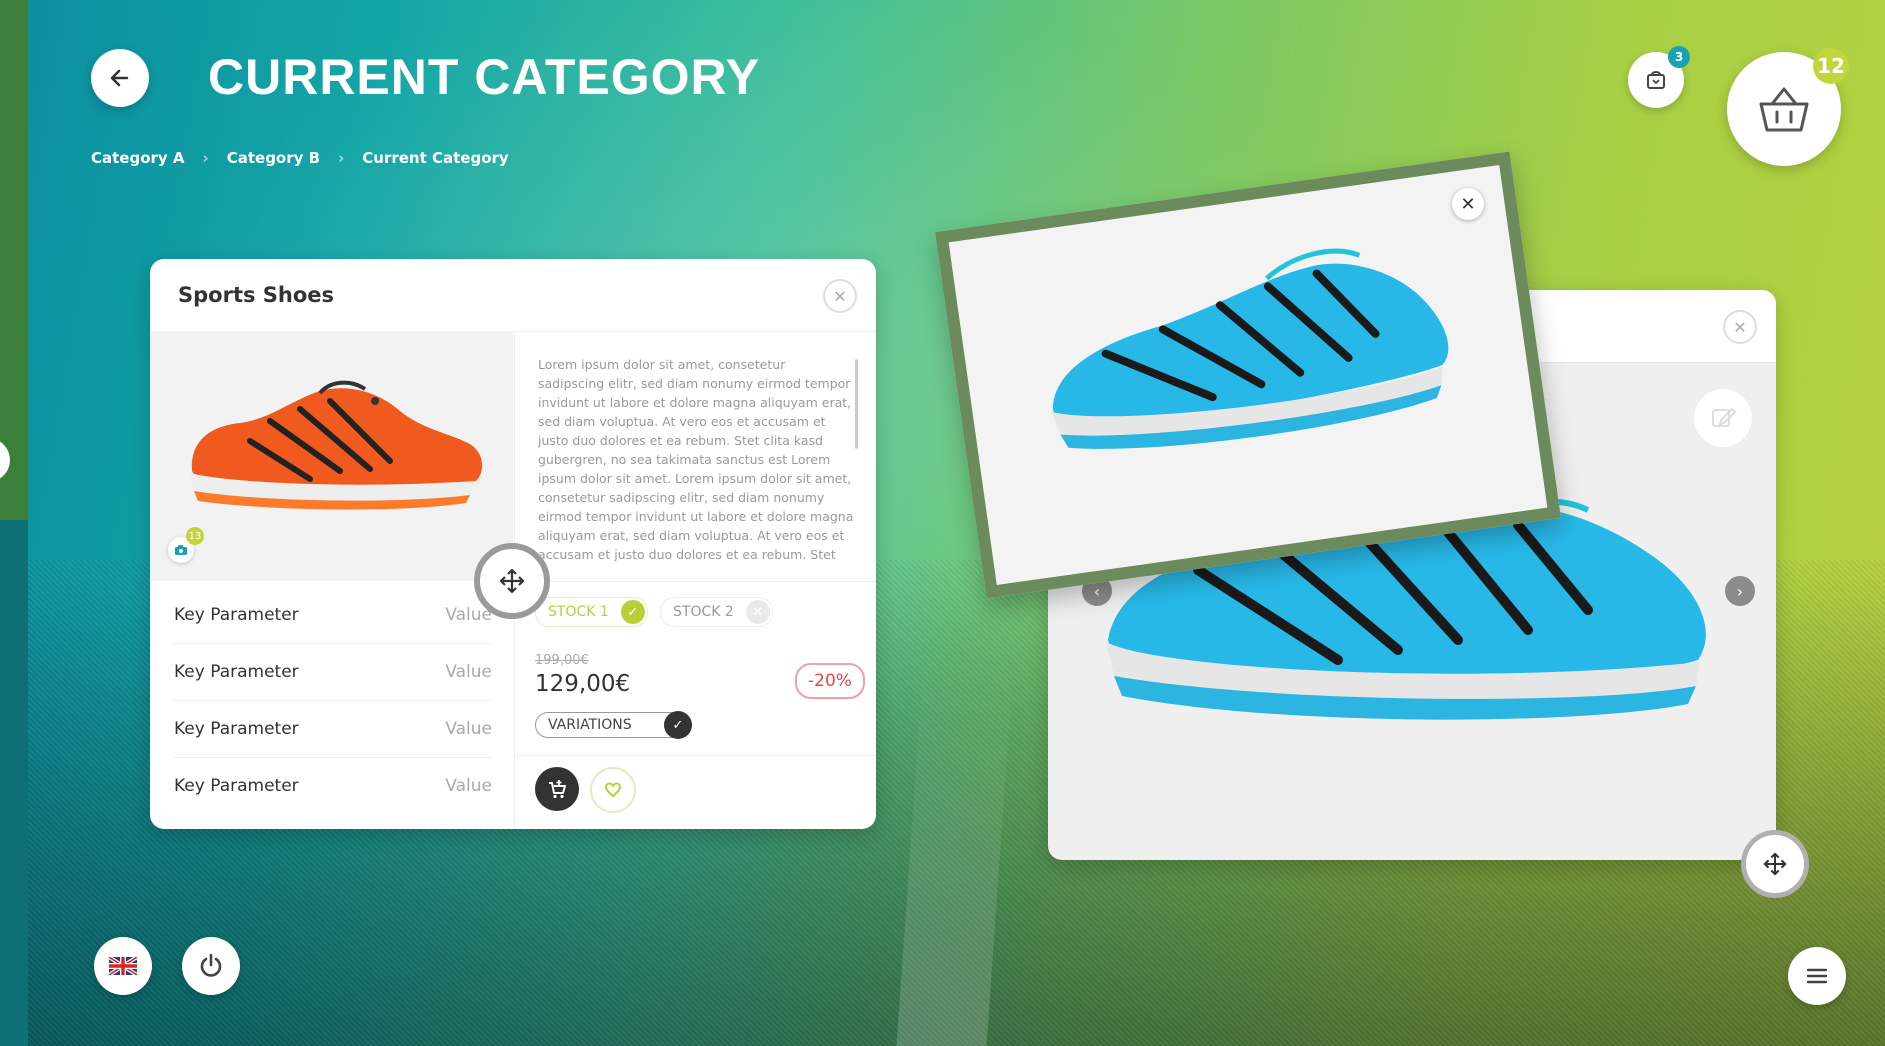 This screenshot has height=1046, width=1885. What do you see at coordinates (578, 612) in the screenshot?
I see `stock-1-label: STOCK 1` at bounding box center [578, 612].